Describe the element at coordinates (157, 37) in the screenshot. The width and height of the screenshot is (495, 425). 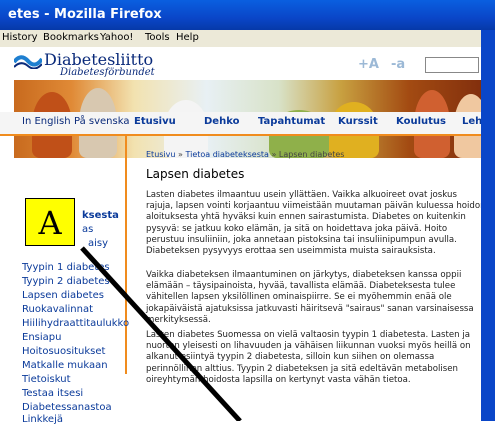
I see `menu-tools: Tools` at that location.